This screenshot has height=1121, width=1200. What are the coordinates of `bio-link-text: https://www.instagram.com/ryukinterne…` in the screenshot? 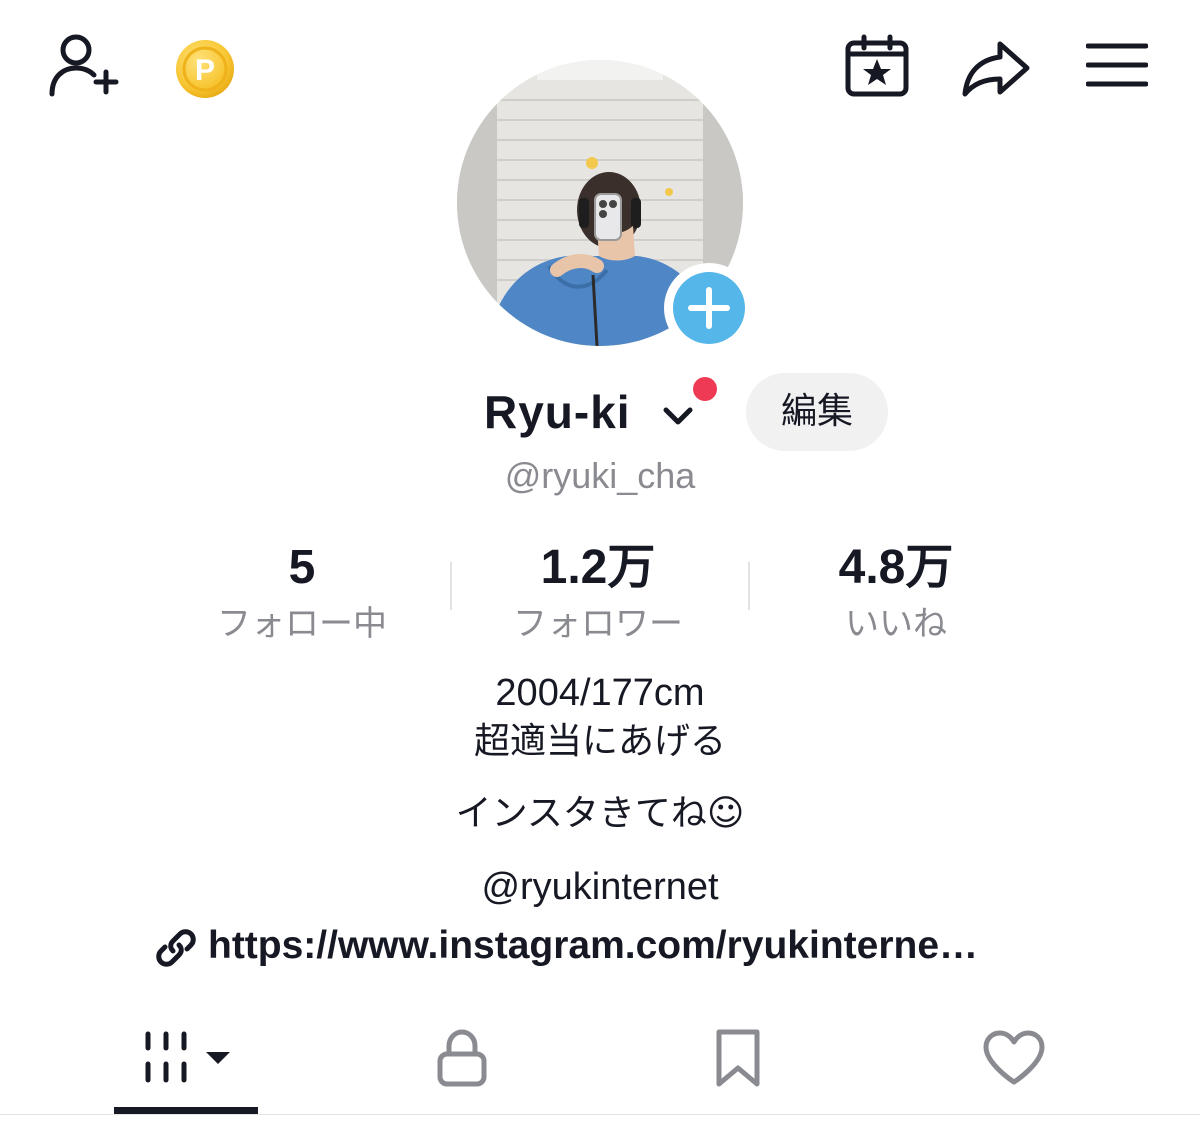 It's located at (593, 946).